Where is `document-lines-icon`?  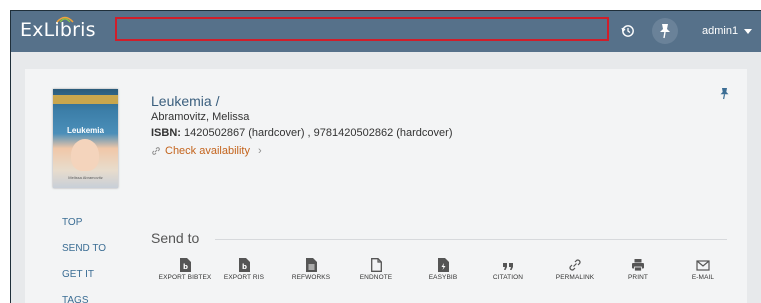
document-lines-icon is located at coordinates (311, 265).